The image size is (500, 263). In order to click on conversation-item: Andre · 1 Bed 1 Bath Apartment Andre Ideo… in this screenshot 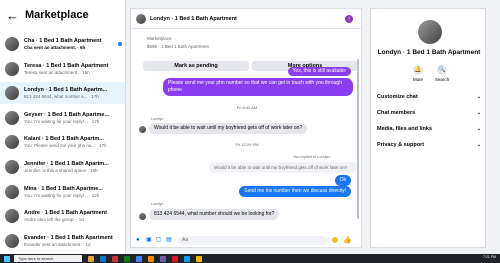, I will do `click(62, 216)`.